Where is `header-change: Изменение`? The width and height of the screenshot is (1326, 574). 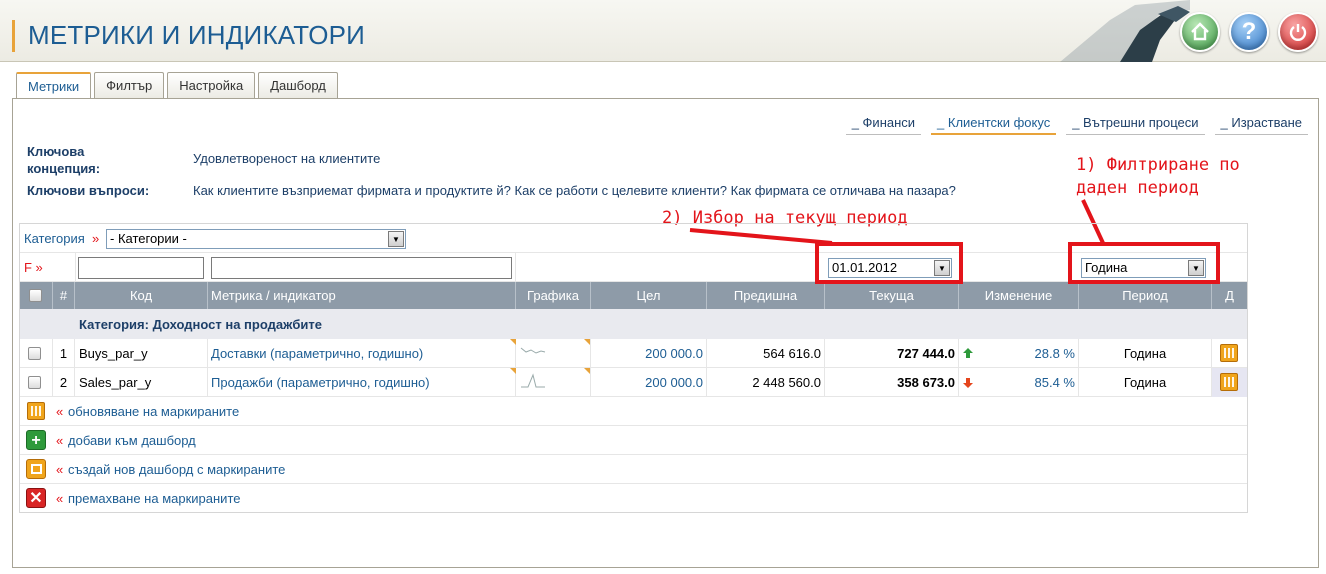 header-change: Изменение is located at coordinates (1019, 295).